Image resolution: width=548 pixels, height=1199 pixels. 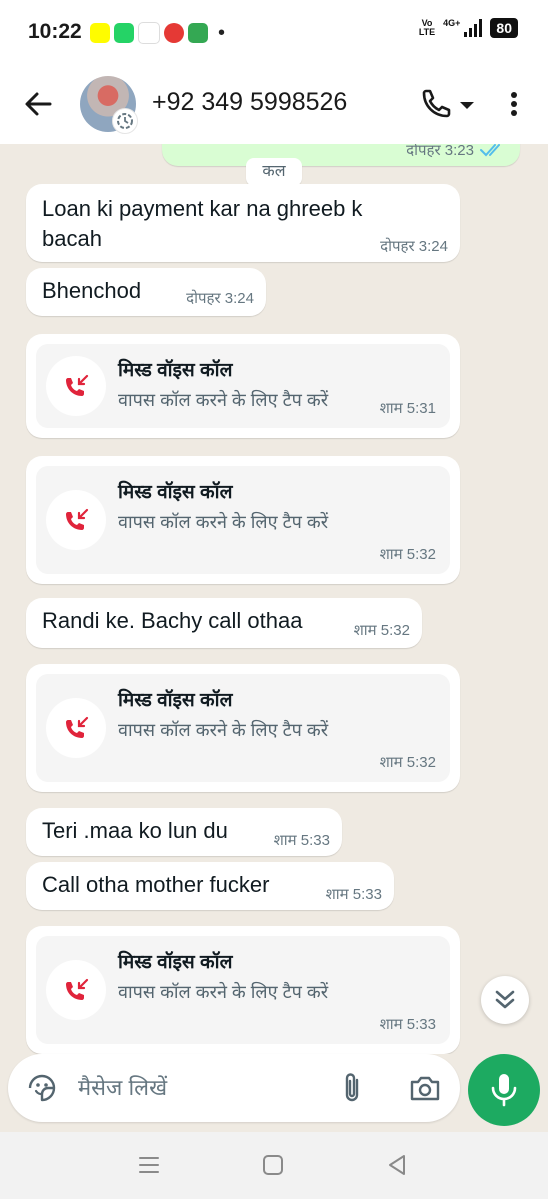 I want to click on voice-call-button, so click(x=446, y=104).